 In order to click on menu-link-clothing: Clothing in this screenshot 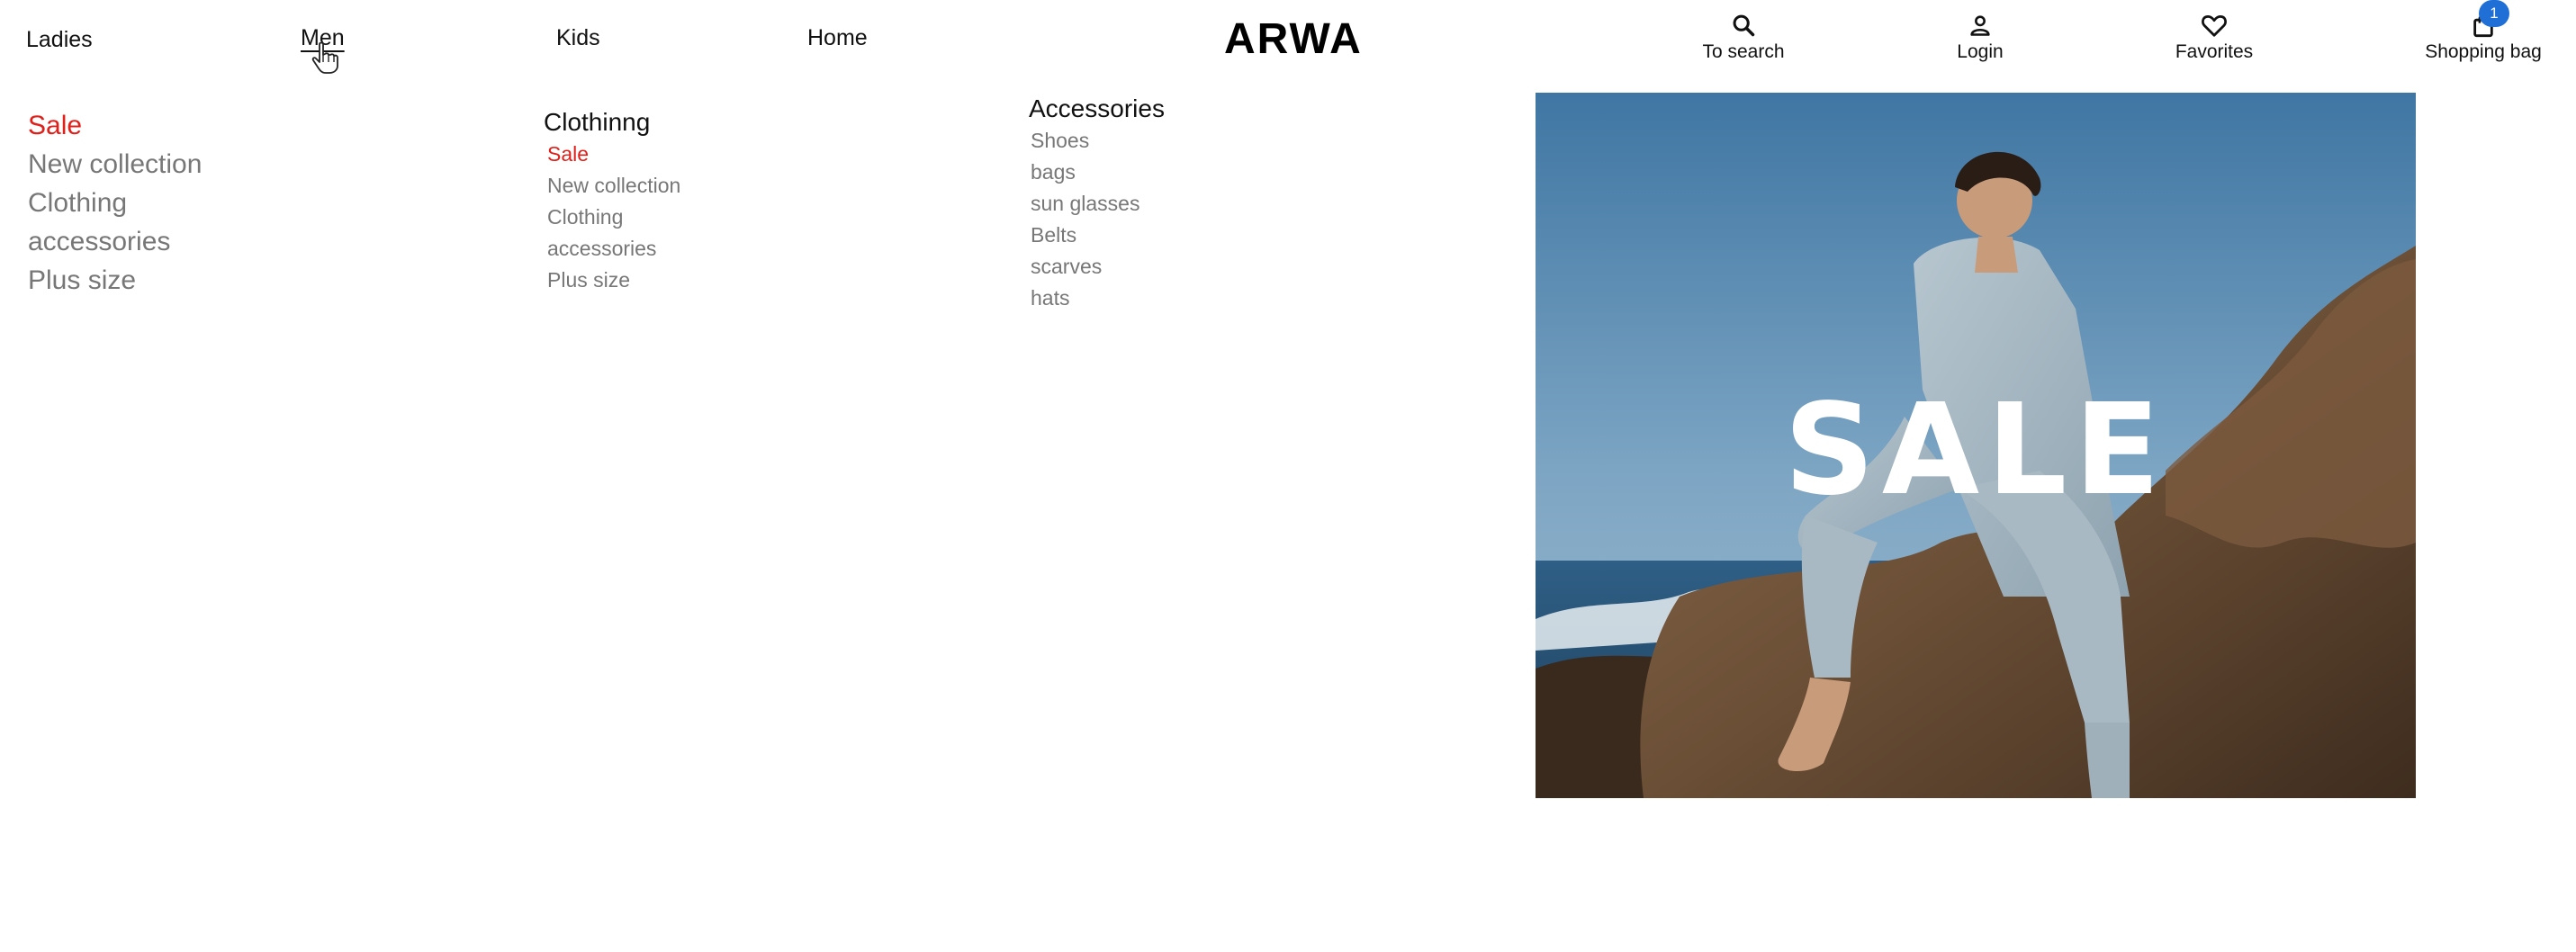, I will do `click(115, 203)`.